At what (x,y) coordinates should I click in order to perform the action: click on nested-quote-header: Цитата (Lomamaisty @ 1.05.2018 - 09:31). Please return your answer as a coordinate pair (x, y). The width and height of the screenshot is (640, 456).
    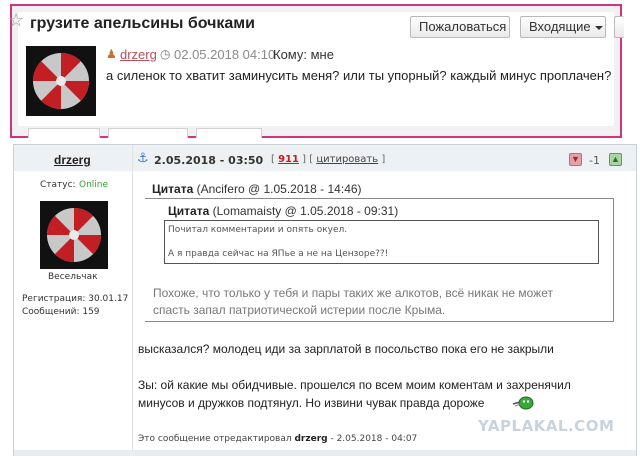
    Looking at the image, I should click on (283, 211).